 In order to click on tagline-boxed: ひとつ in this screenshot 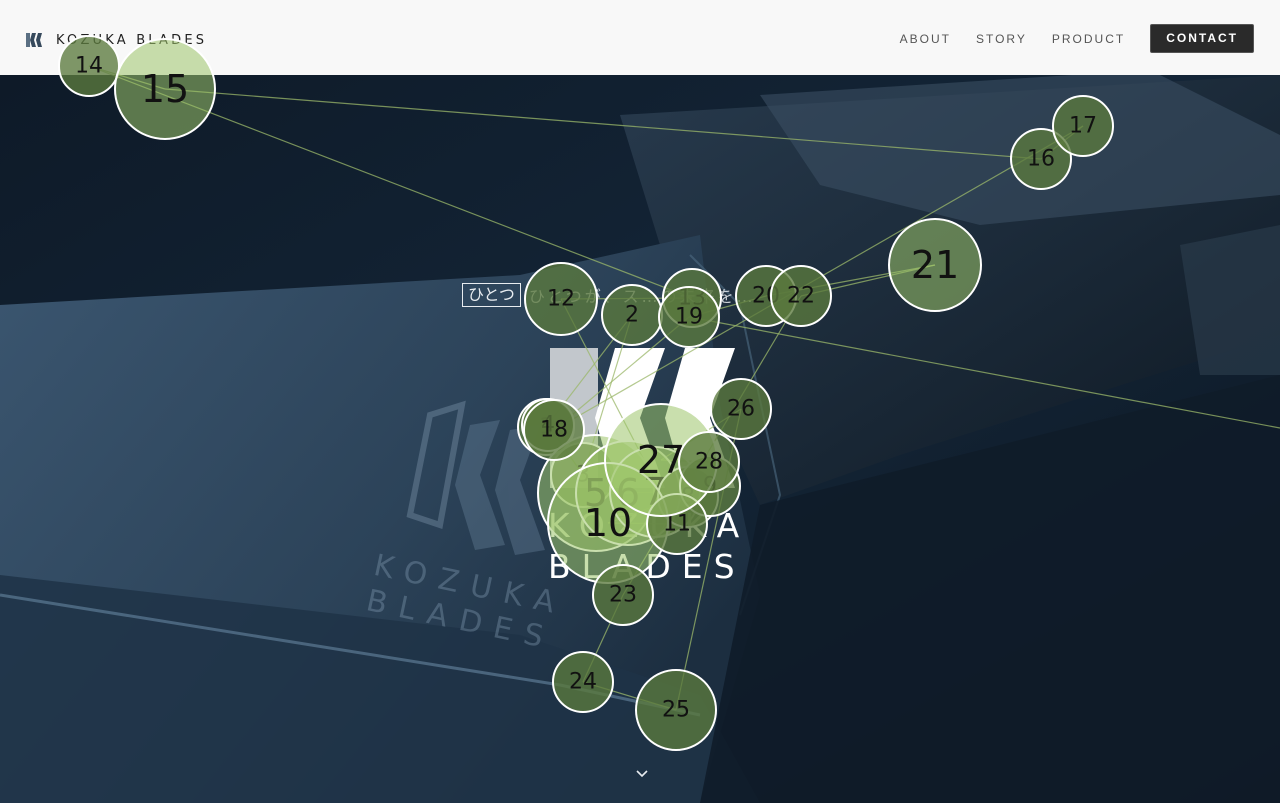, I will do `click(491, 295)`.